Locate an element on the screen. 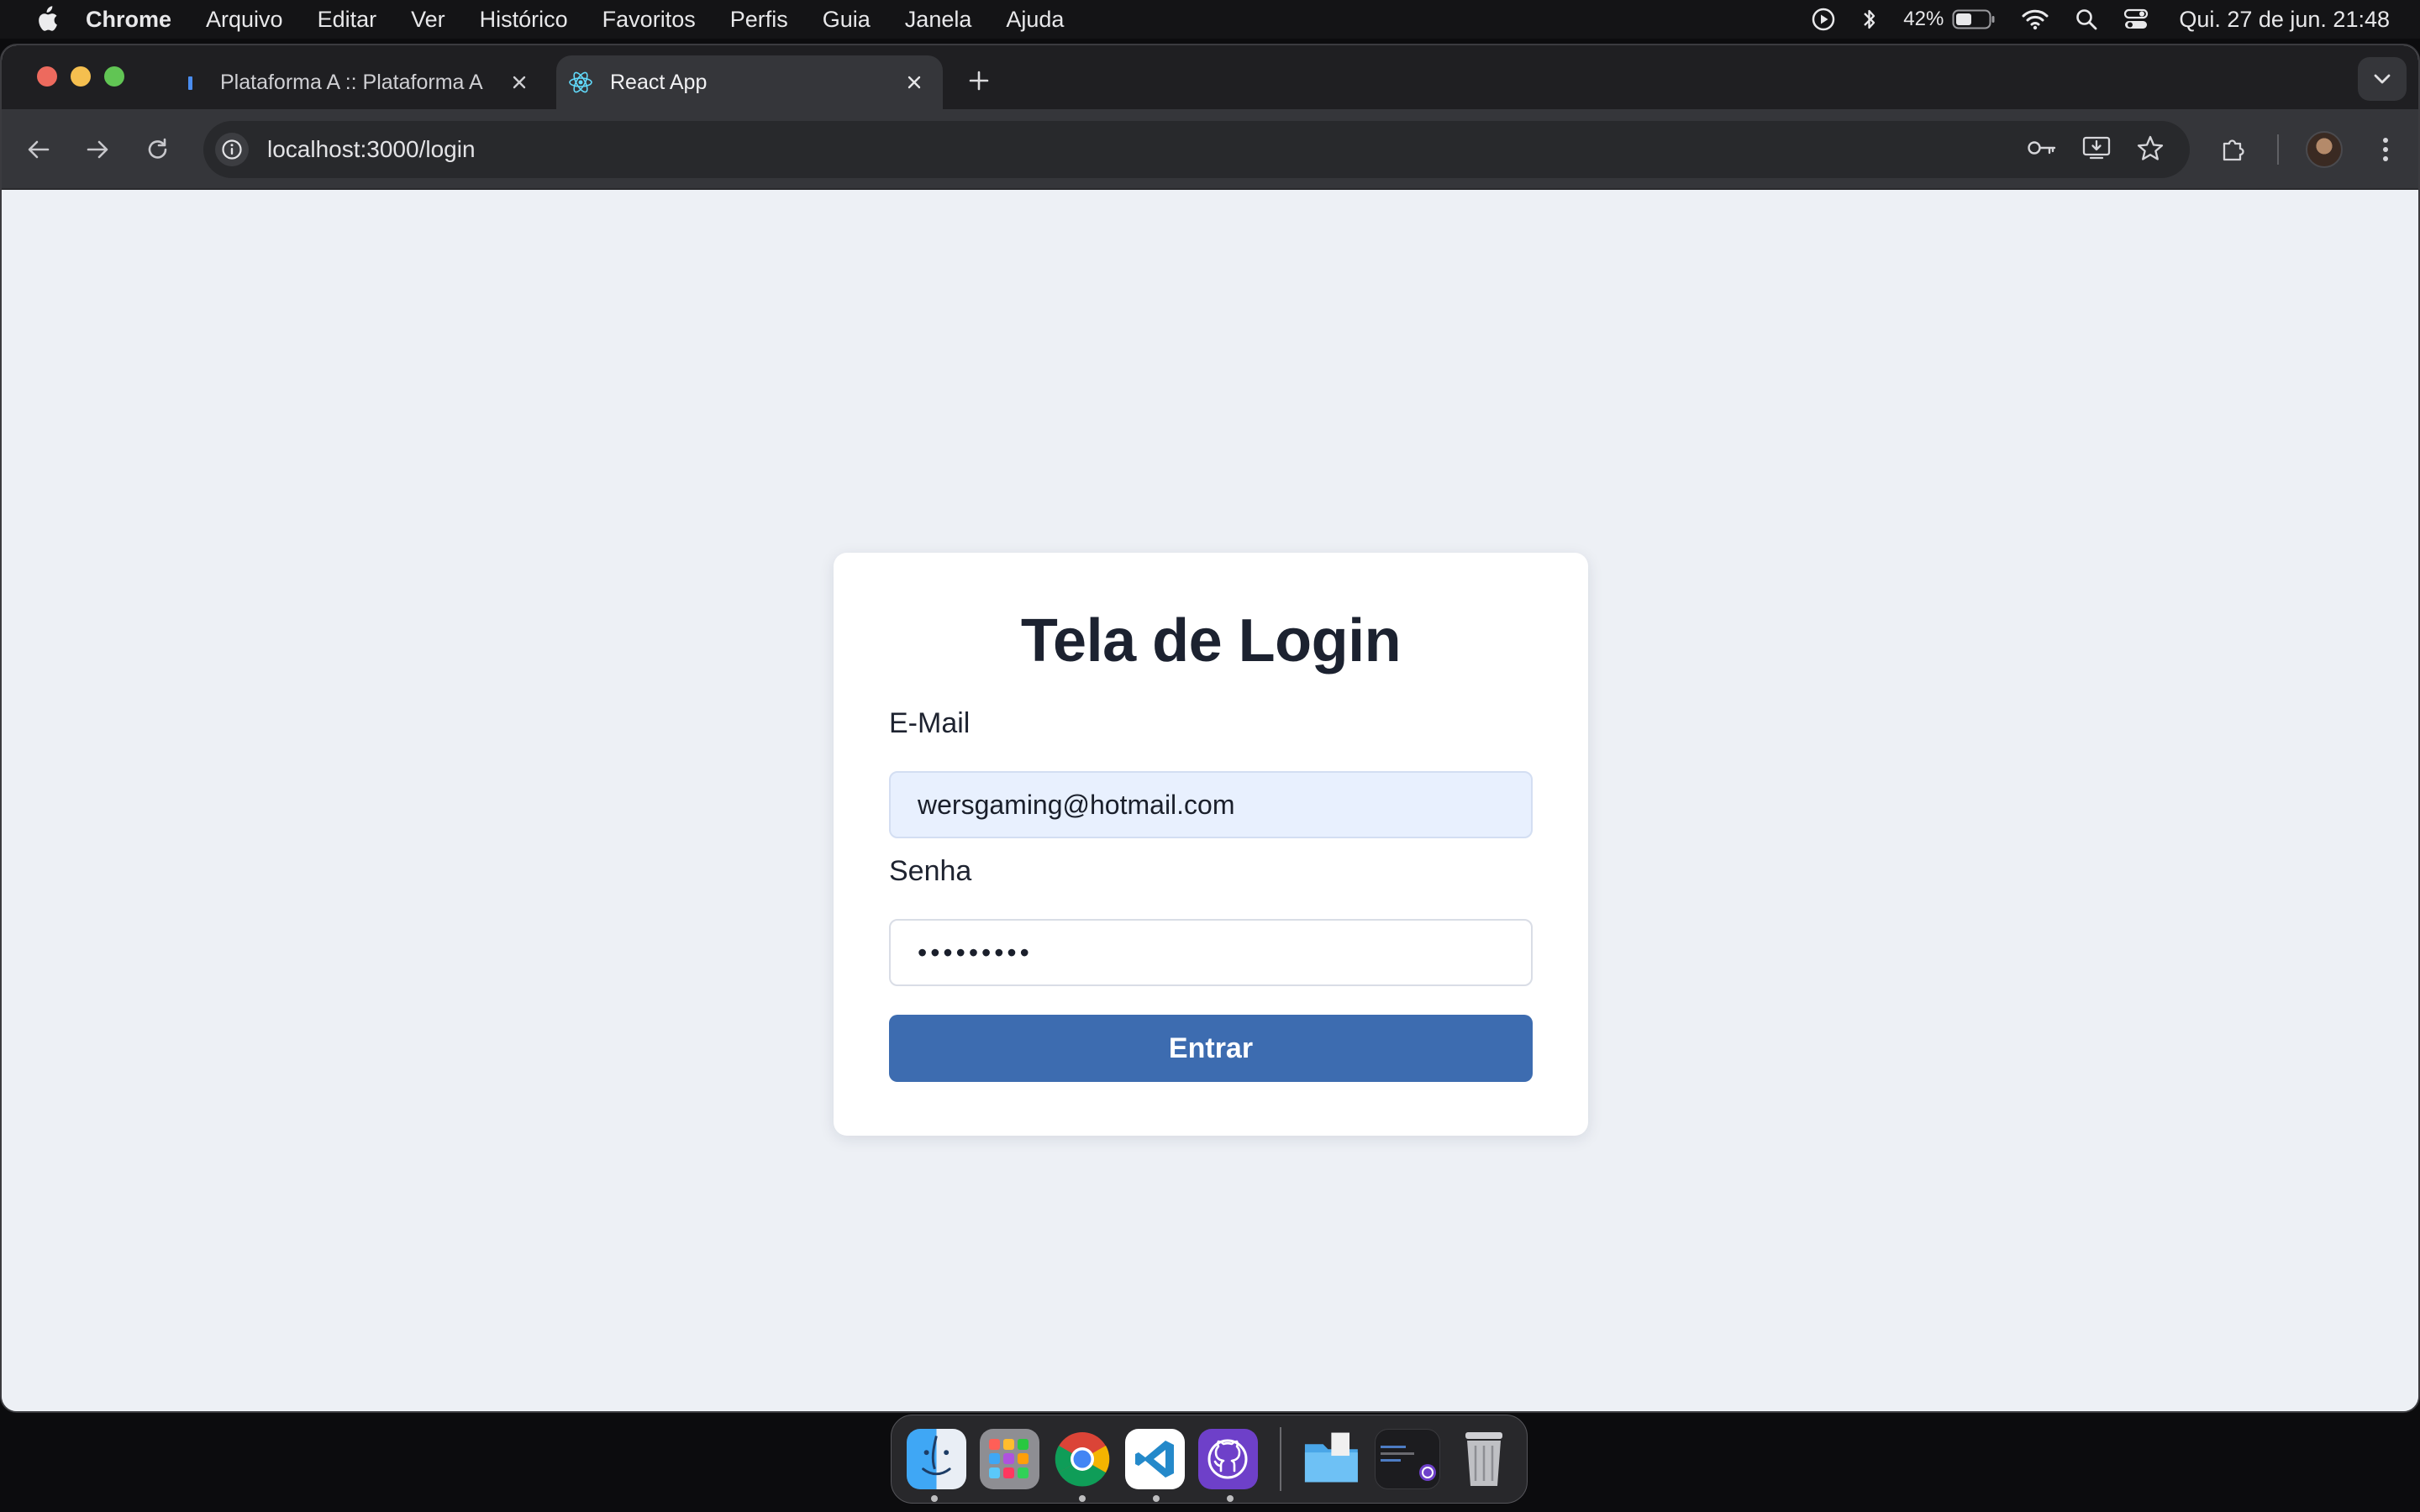  email-label: E-Mail is located at coordinates (930, 723).